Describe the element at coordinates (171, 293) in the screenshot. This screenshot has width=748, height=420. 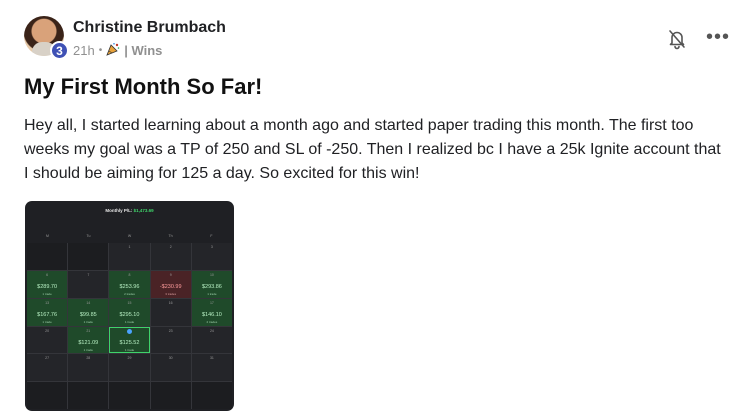
I see `day-trade-count: 3 trades` at that location.